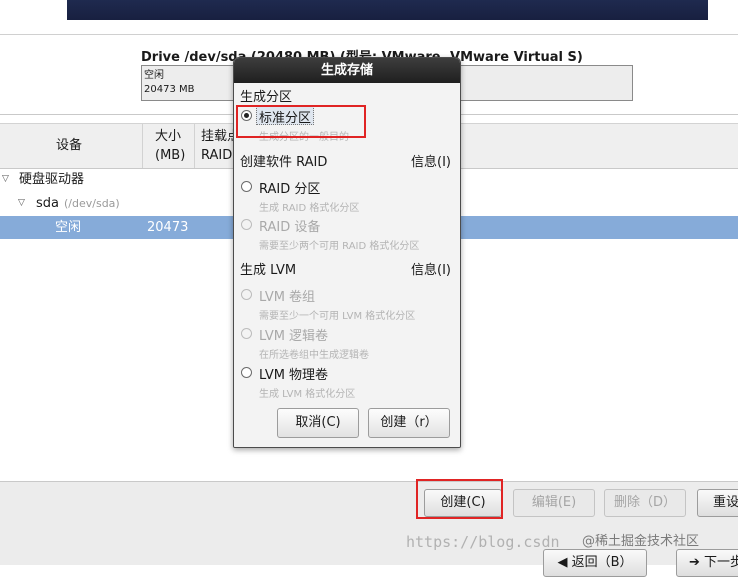 The height and width of the screenshot is (577, 738). Describe the element at coordinates (409, 423) in the screenshot. I see `dialog-create-button: 创建（r）` at that location.